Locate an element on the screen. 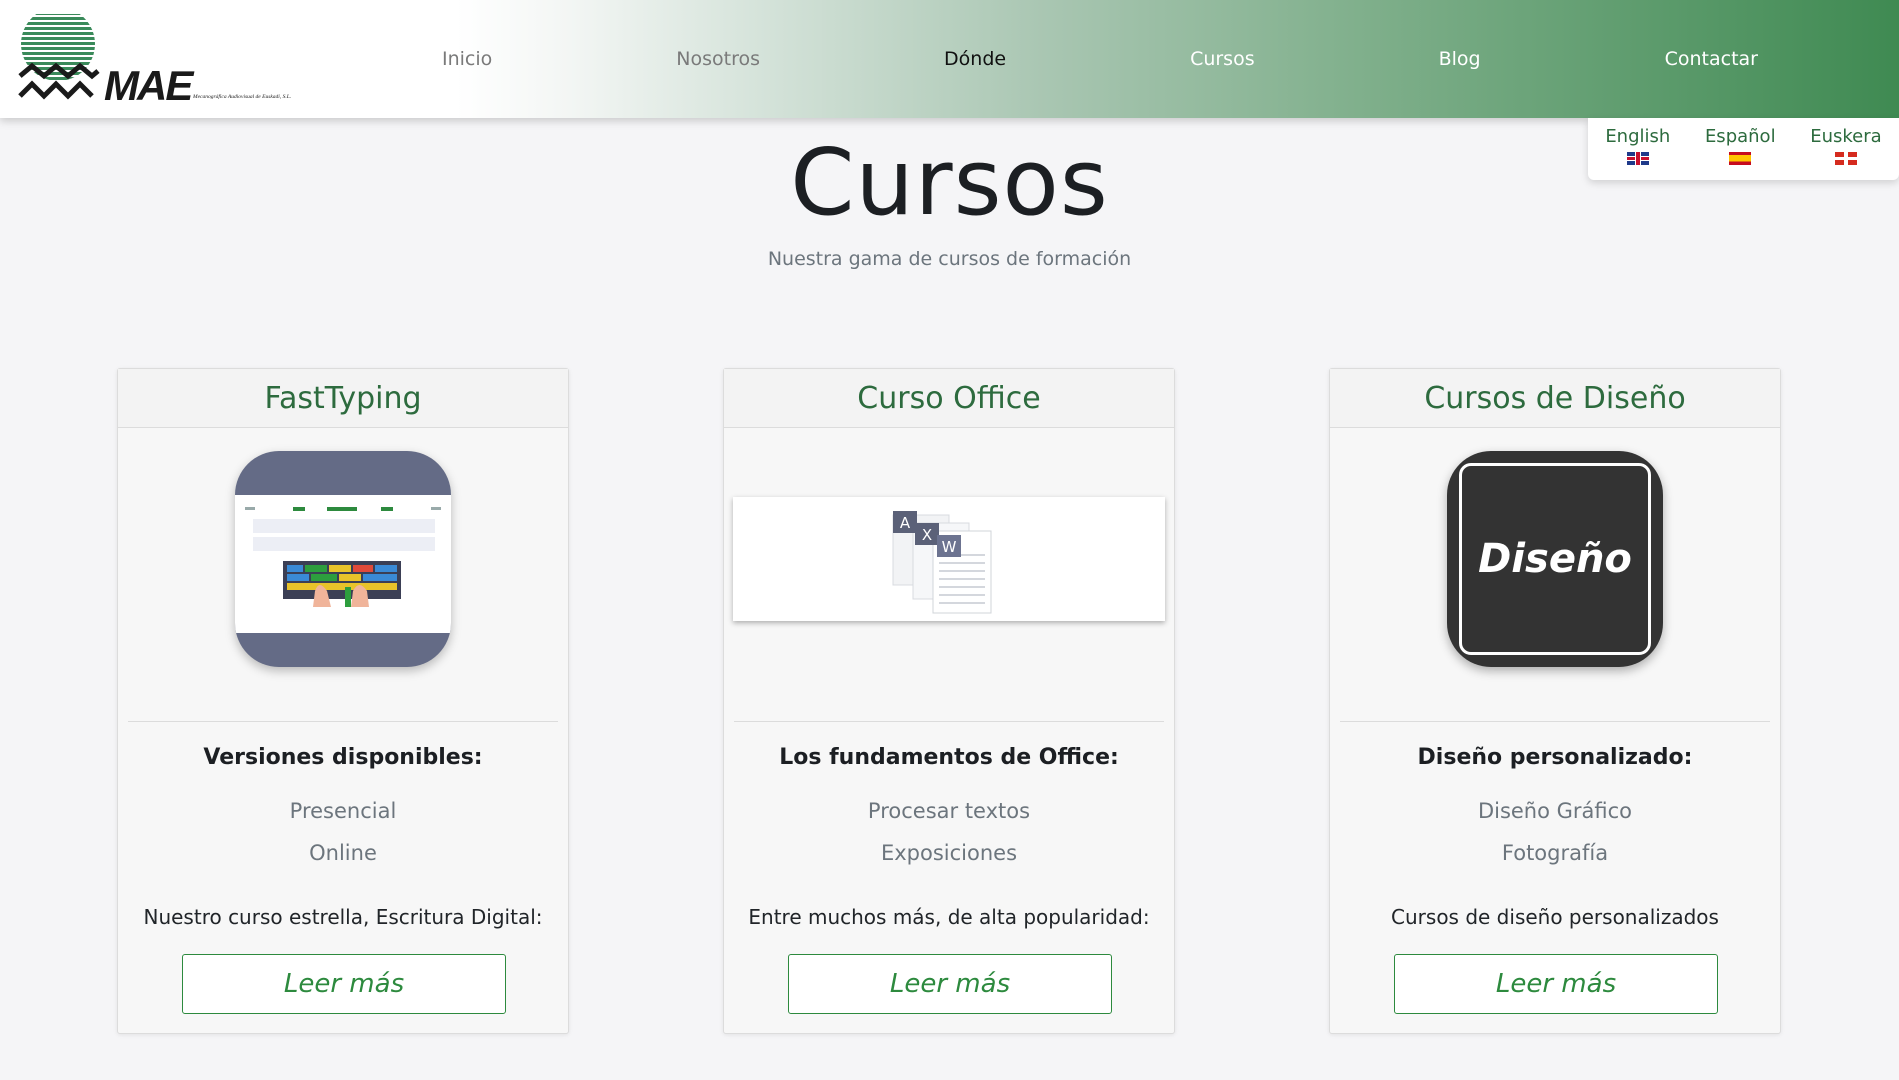 This screenshot has width=1899, height=1080. card-image: Diseño is located at coordinates (1555, 559).